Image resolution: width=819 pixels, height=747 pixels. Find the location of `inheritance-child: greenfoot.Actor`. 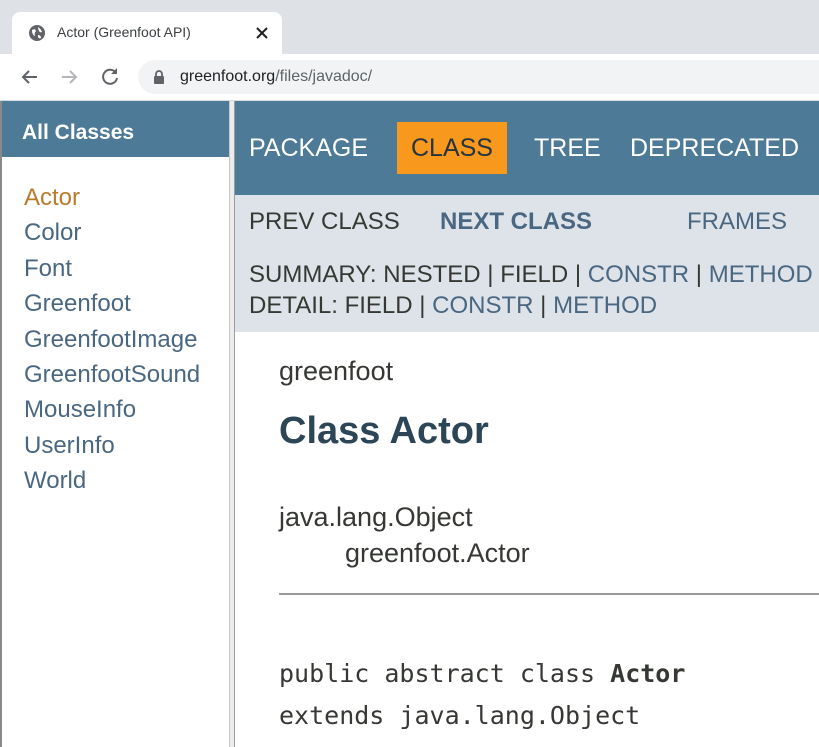

inheritance-child: greenfoot.Actor is located at coordinates (437, 553).